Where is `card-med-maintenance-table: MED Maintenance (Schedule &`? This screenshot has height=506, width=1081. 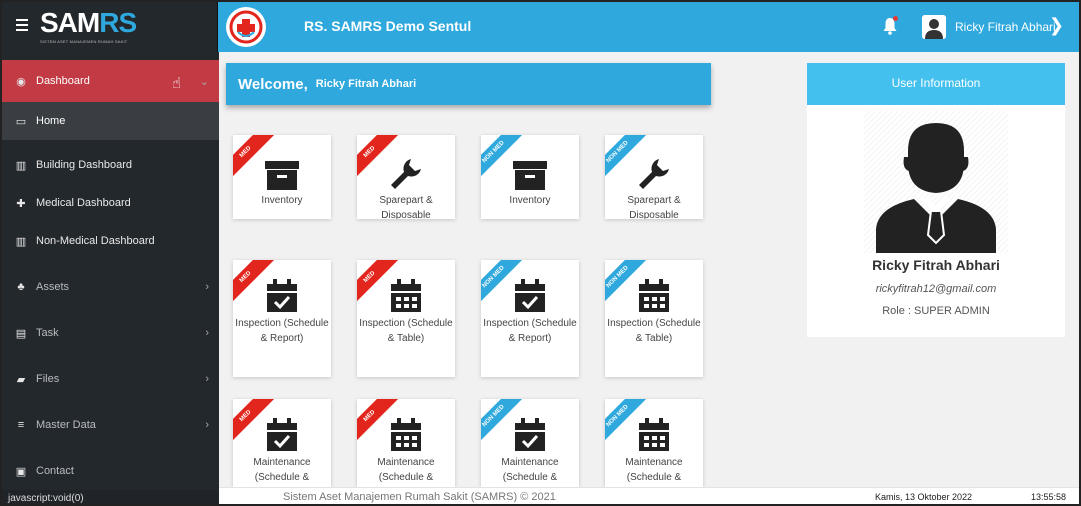 card-med-maintenance-table: MED Maintenance (Schedule & is located at coordinates (406, 443).